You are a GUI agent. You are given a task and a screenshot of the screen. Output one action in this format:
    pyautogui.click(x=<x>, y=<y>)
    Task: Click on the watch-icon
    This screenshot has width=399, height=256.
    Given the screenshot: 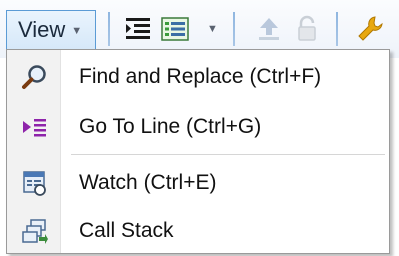 What is the action you would take?
    pyautogui.click(x=34, y=183)
    